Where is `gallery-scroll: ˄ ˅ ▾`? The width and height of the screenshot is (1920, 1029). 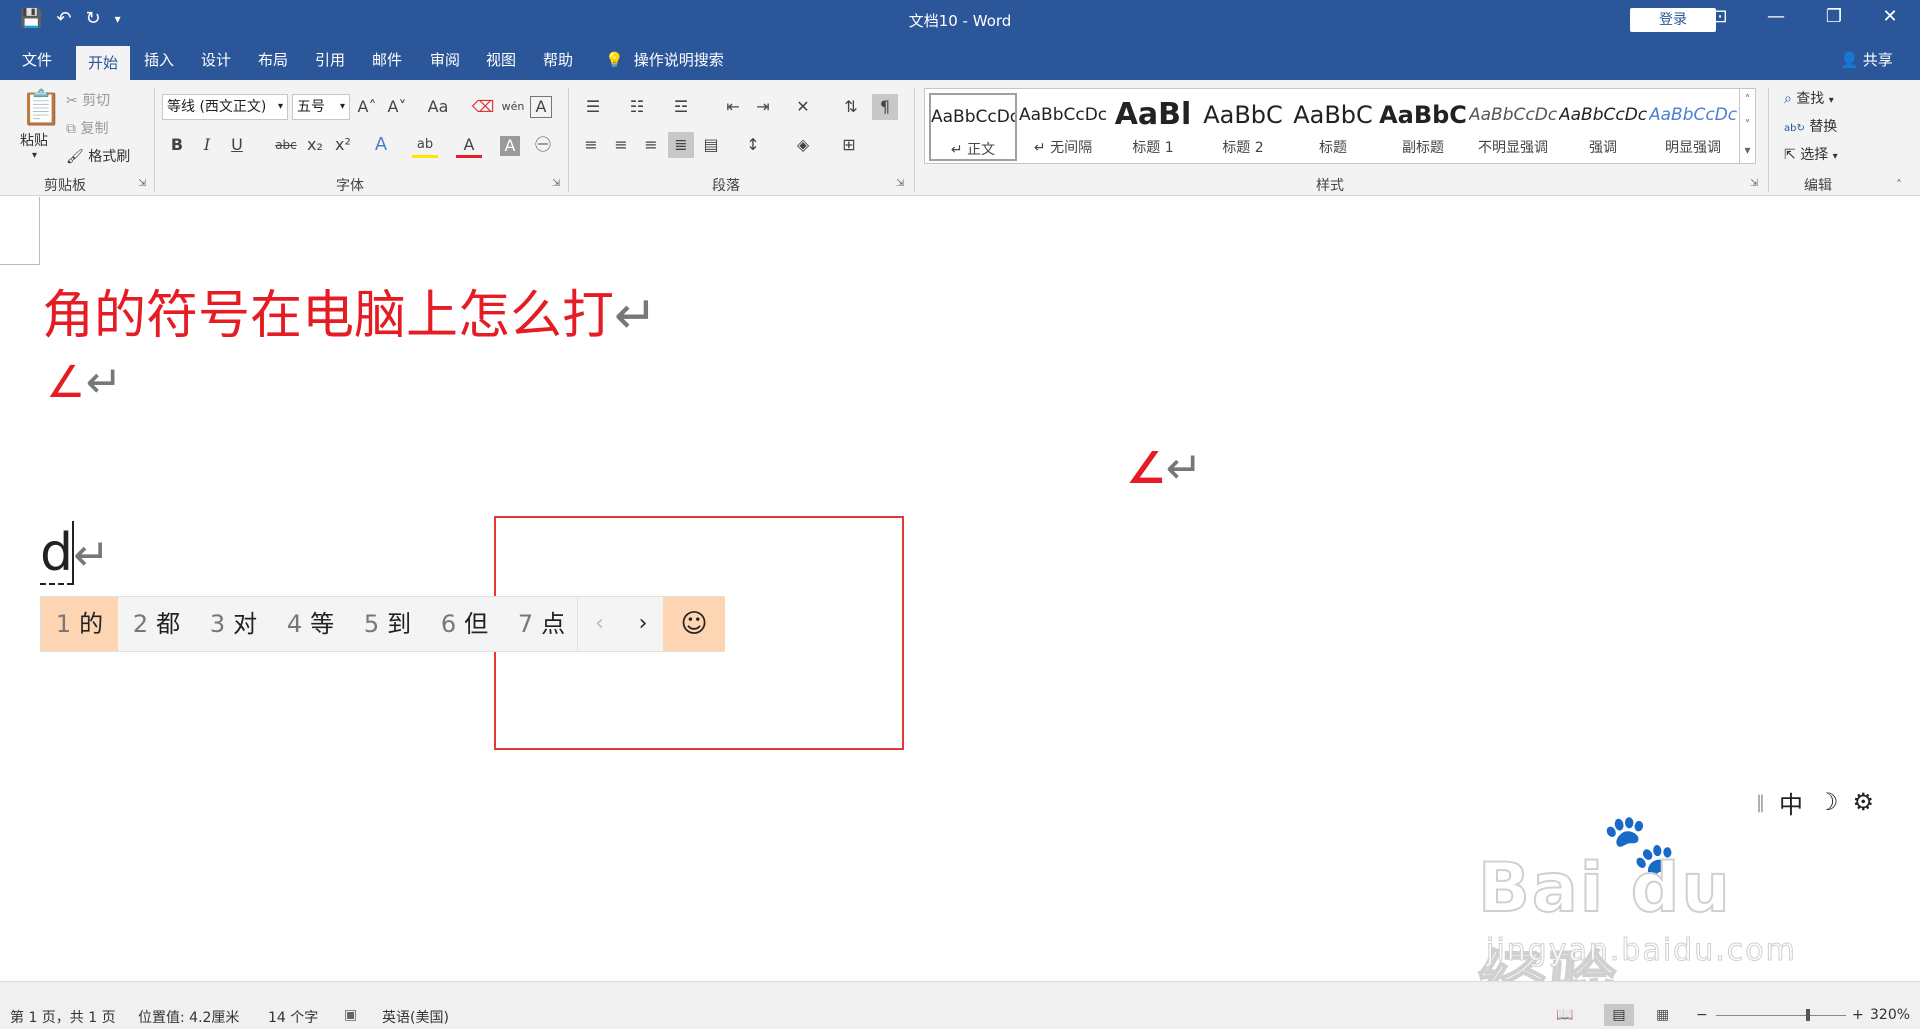
gallery-scroll: ˄ ˅ ▾ is located at coordinates (1747, 126).